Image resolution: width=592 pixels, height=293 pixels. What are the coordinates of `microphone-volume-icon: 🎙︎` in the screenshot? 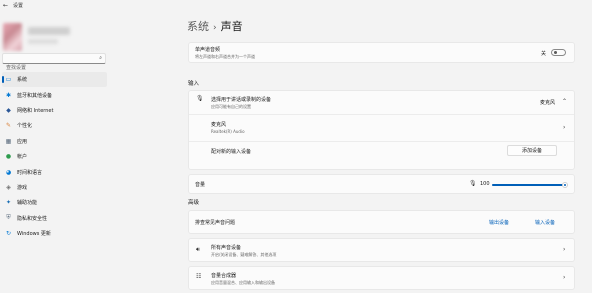 It's located at (473, 183).